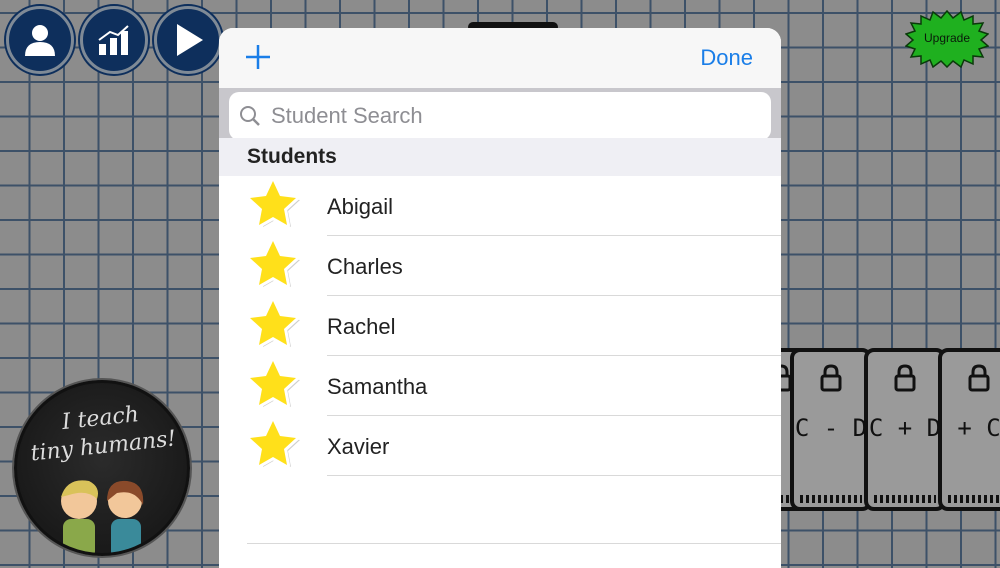 The image size is (1000, 568). Describe the element at coordinates (102, 468) in the screenshot. I see `i-teach-tiny-humans-logo: I teach tiny humans!` at that location.